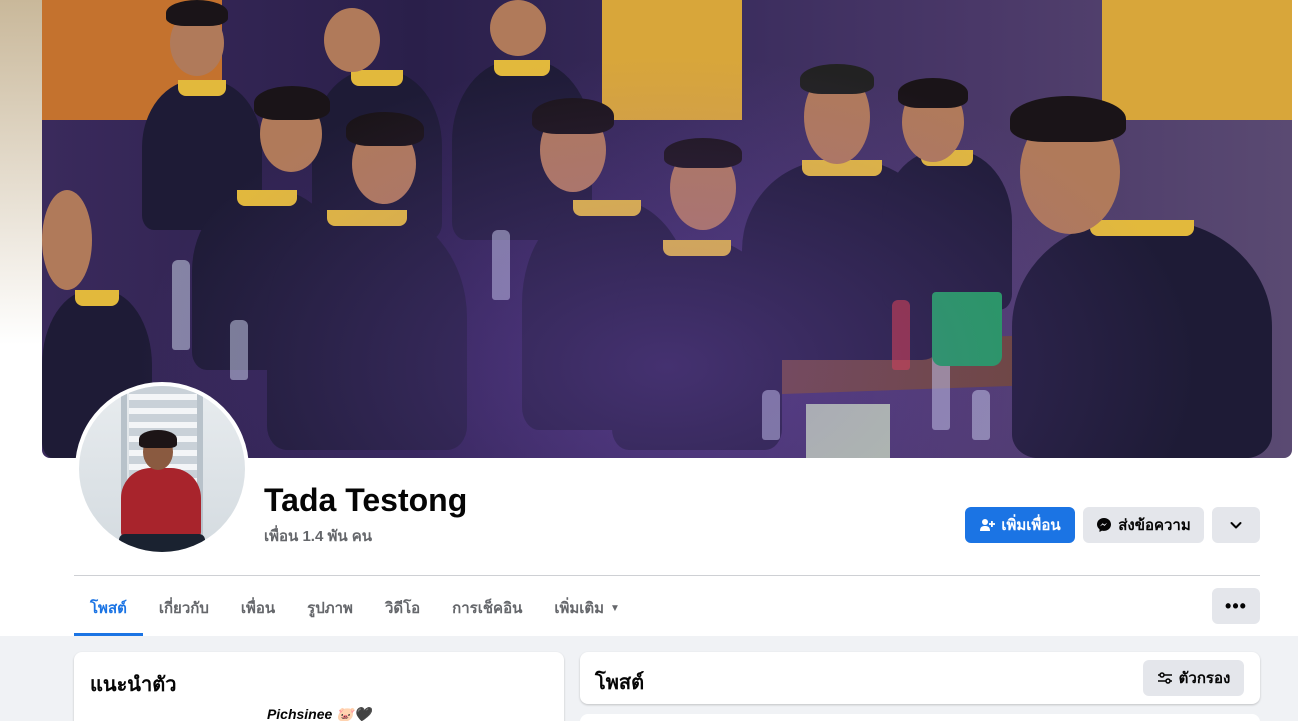 The height and width of the screenshot is (721, 1298). I want to click on tab-videos: วิดีโอ, so click(402, 608).